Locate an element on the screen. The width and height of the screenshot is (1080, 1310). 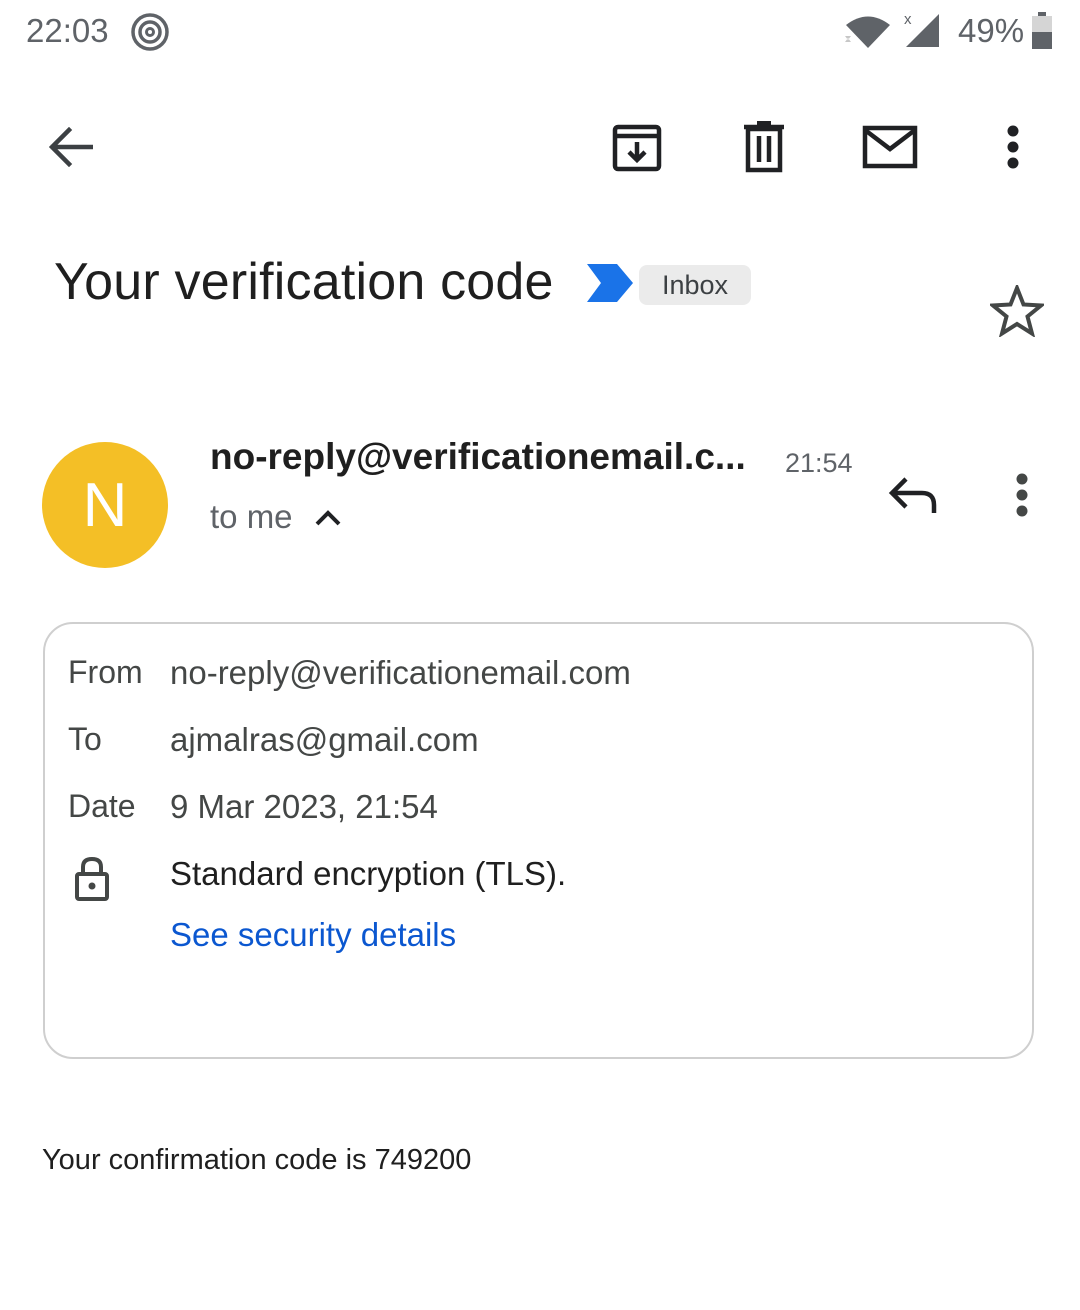
email-subject: Your verification code is located at coordinates (304, 282).